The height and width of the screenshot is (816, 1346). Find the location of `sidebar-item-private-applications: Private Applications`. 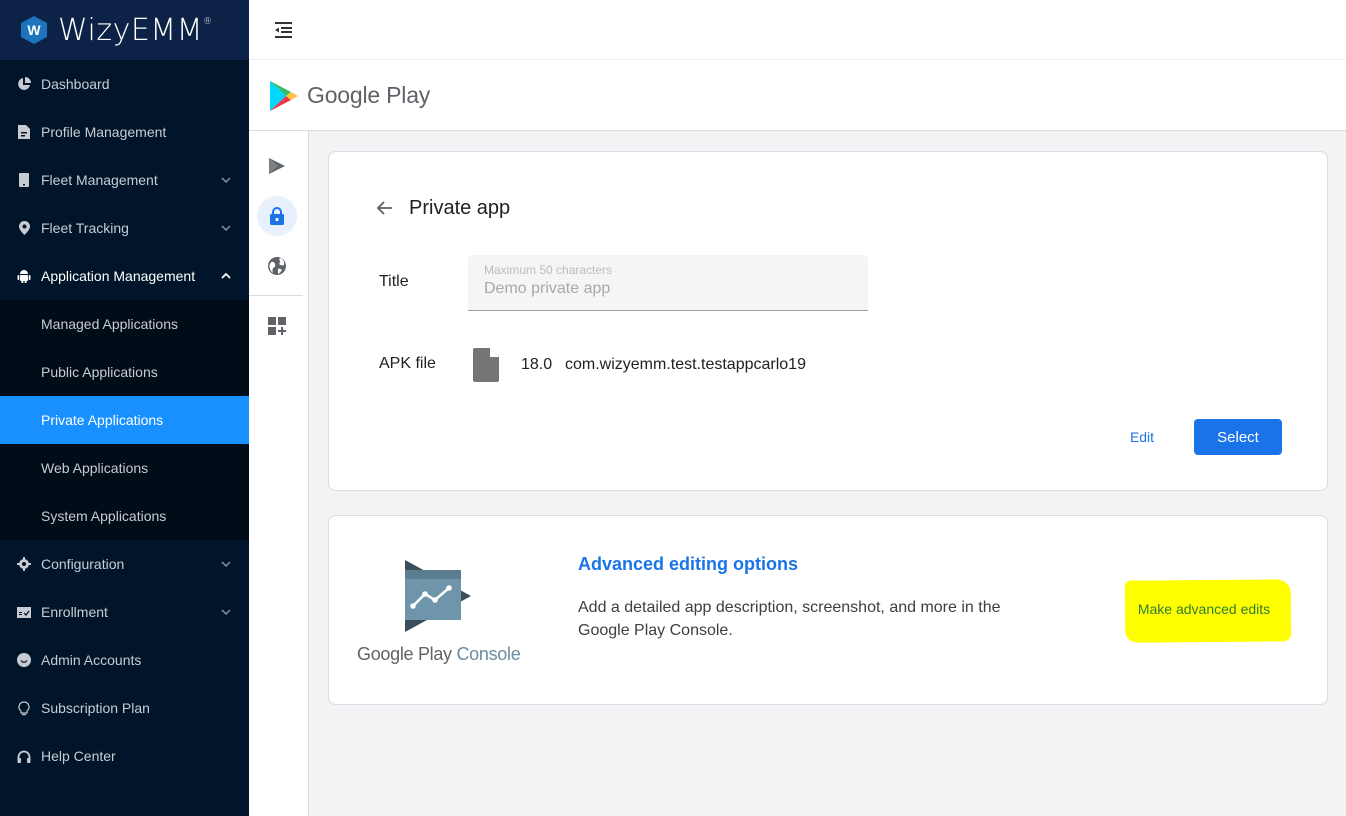

sidebar-item-private-applications: Private Applications is located at coordinates (124, 420).